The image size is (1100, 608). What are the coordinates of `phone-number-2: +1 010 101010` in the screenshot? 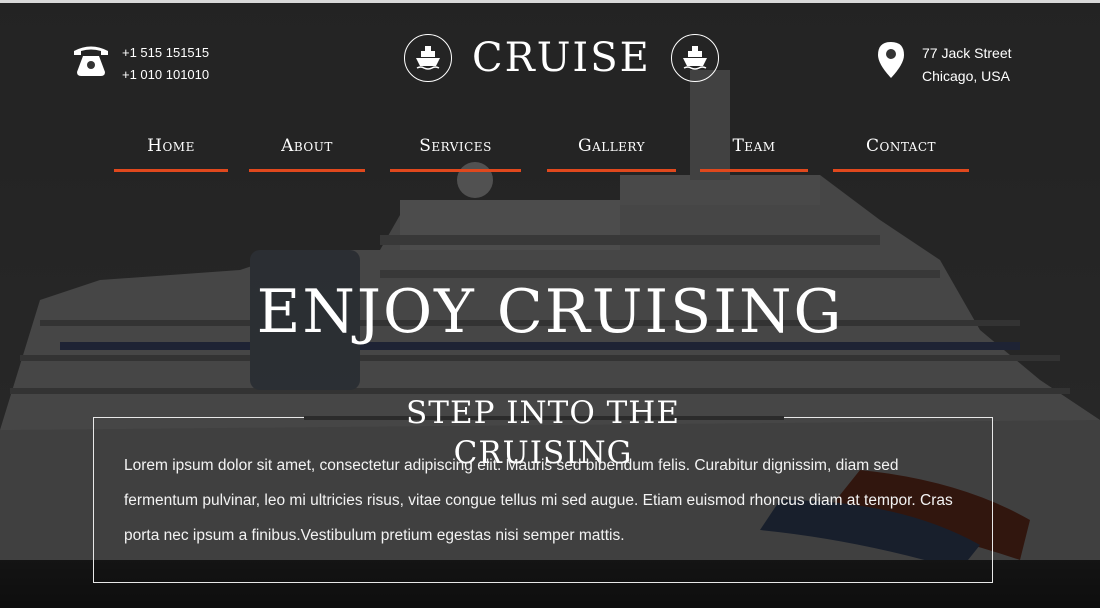 It's located at (165, 75).